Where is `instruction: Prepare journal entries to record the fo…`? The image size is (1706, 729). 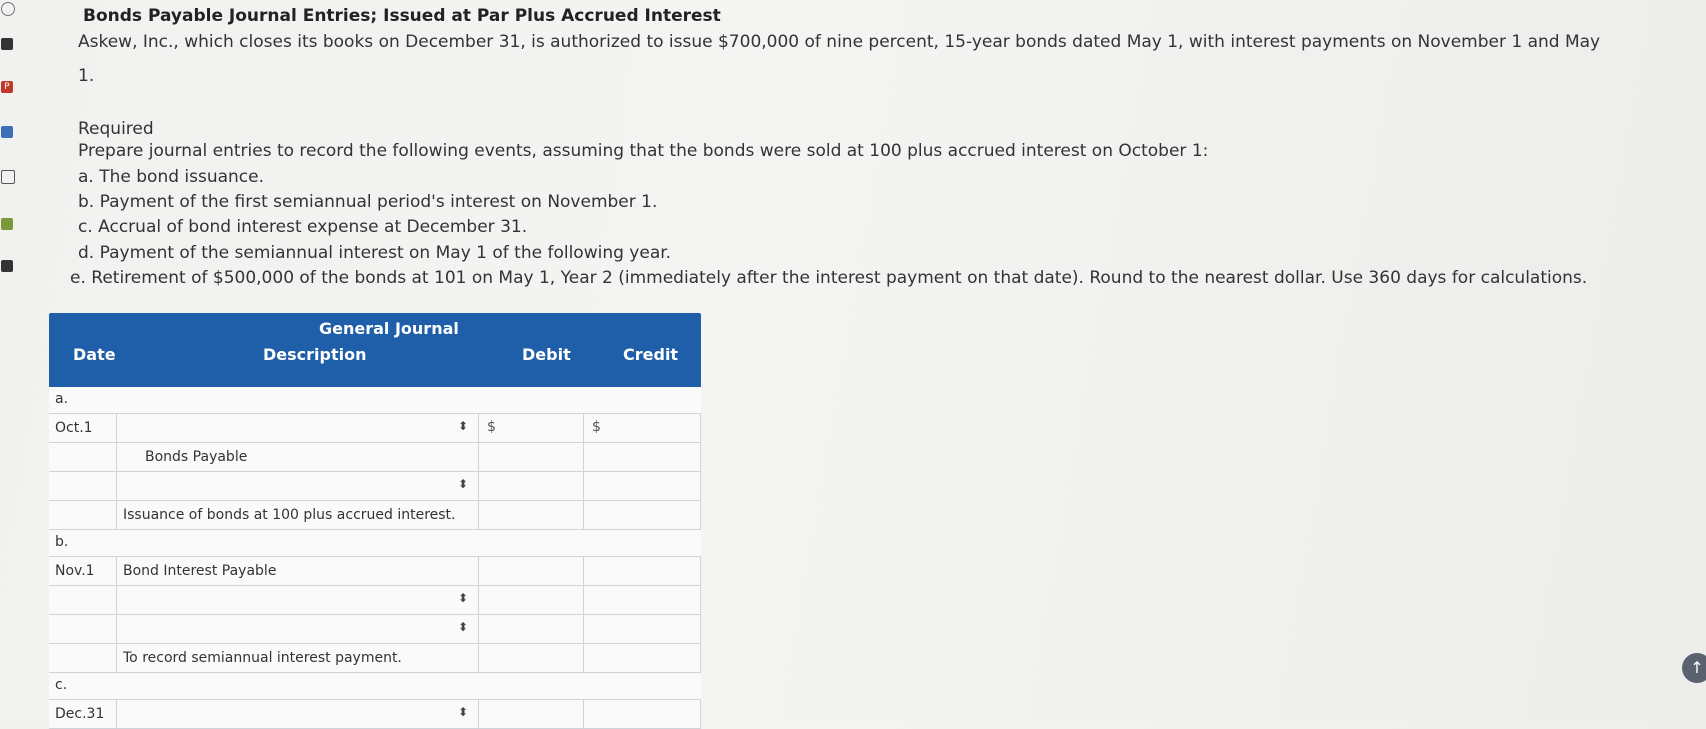 instruction: Prepare journal entries to record the fo… is located at coordinates (643, 151).